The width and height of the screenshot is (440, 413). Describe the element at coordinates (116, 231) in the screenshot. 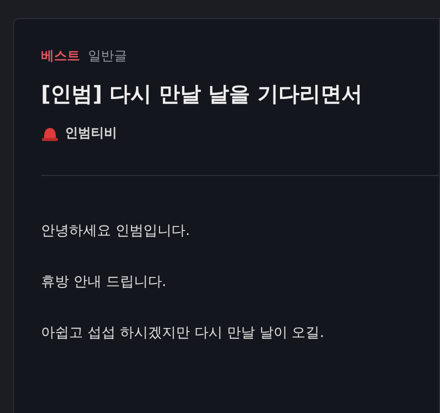

I see `body-paragraph: 안녕하세요 인범입니다.` at that location.